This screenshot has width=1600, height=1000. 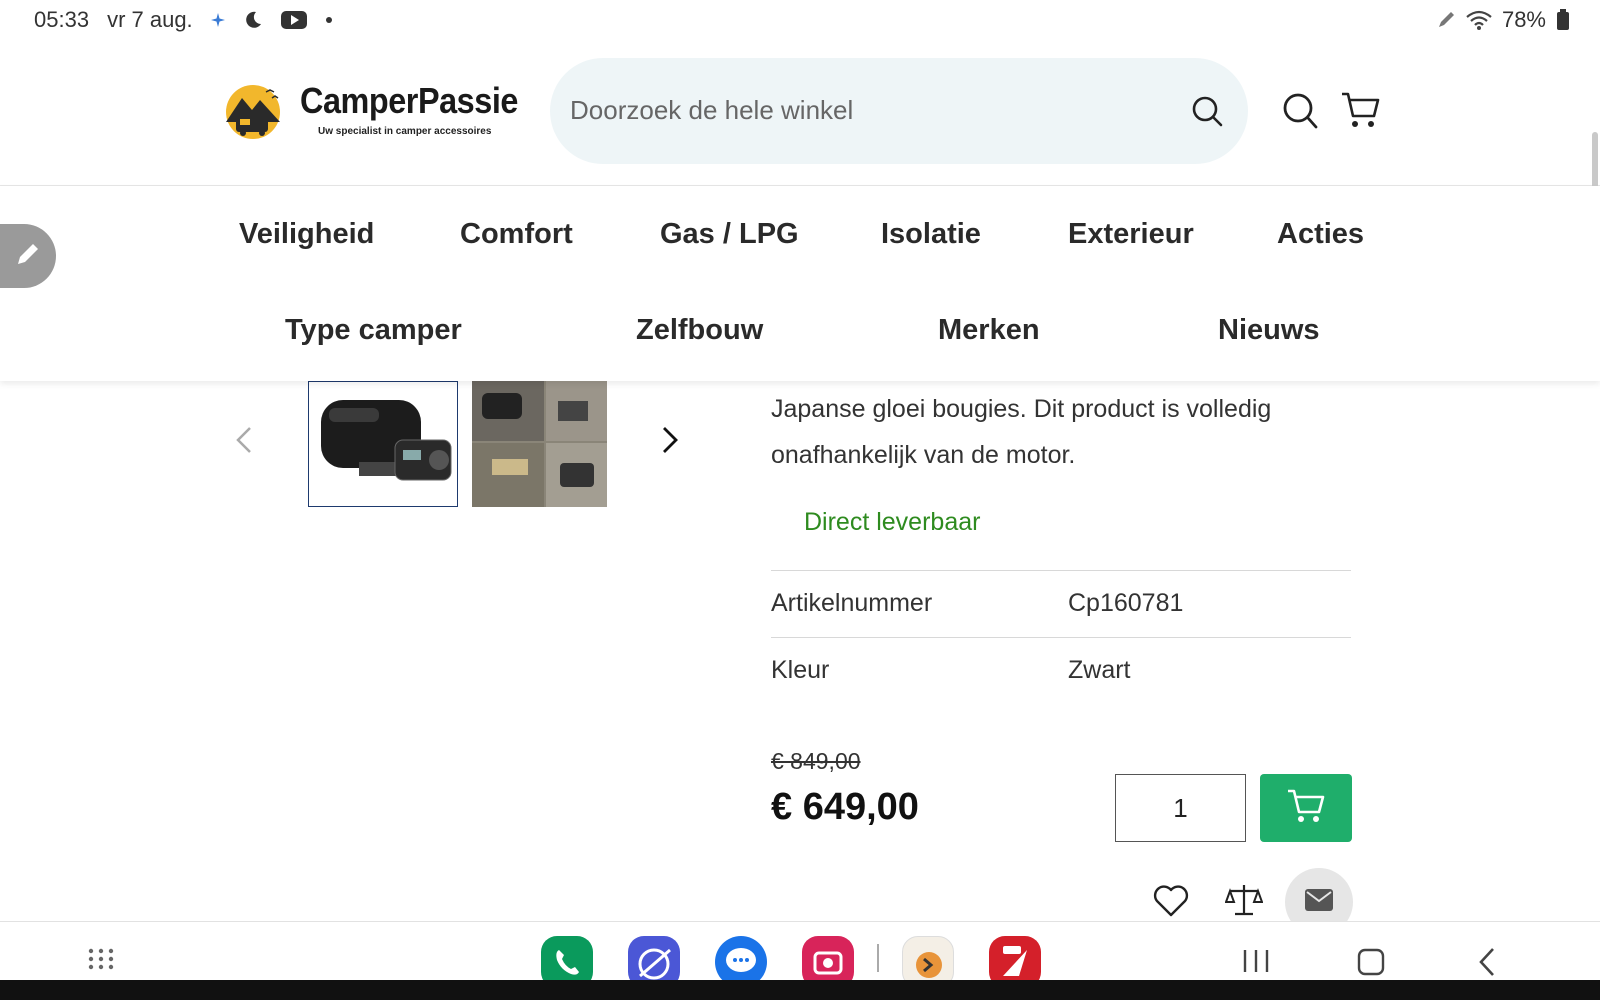 What do you see at coordinates (1300, 111) in the screenshot?
I see `search-icon` at bounding box center [1300, 111].